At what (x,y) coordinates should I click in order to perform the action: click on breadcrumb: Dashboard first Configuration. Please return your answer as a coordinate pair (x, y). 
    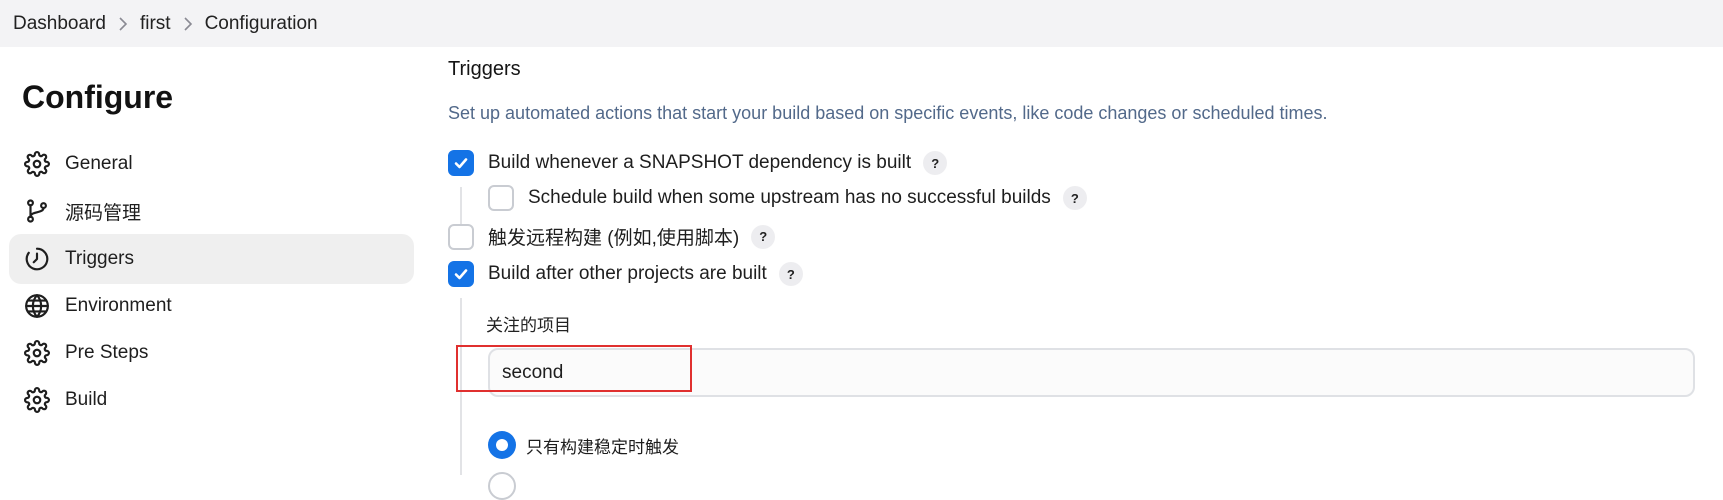
    Looking at the image, I should click on (861, 23).